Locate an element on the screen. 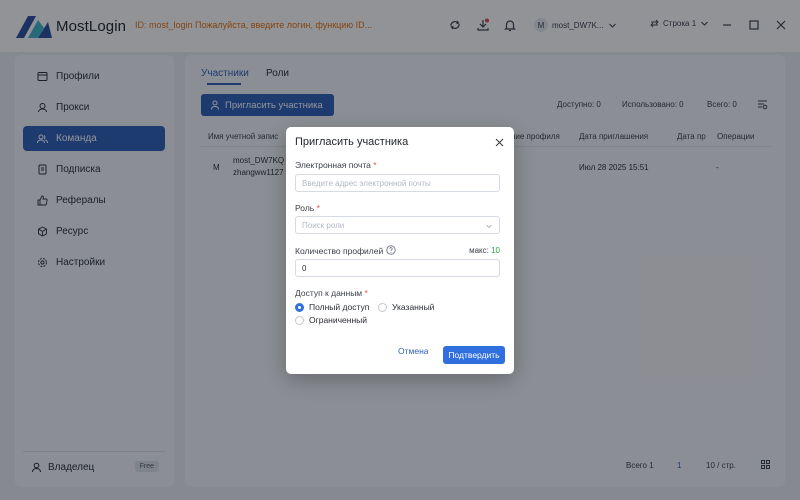  role-select: Поиск роли is located at coordinates (397, 225).